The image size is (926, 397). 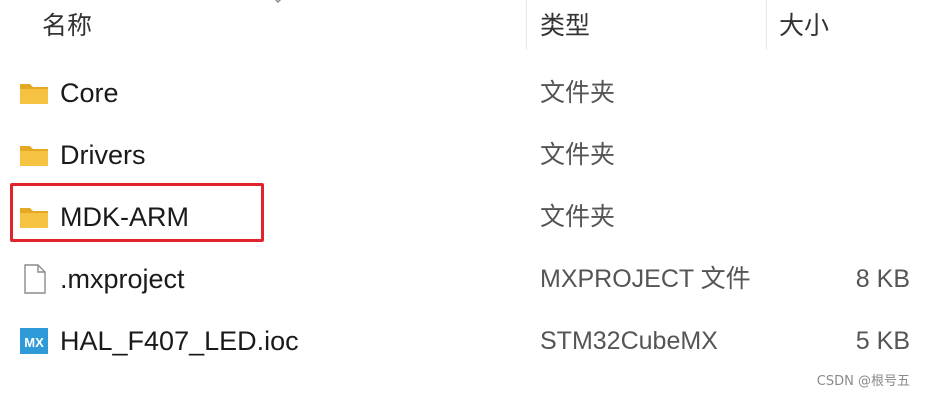 What do you see at coordinates (122, 279) in the screenshot?
I see `file-name: .mxproject` at bounding box center [122, 279].